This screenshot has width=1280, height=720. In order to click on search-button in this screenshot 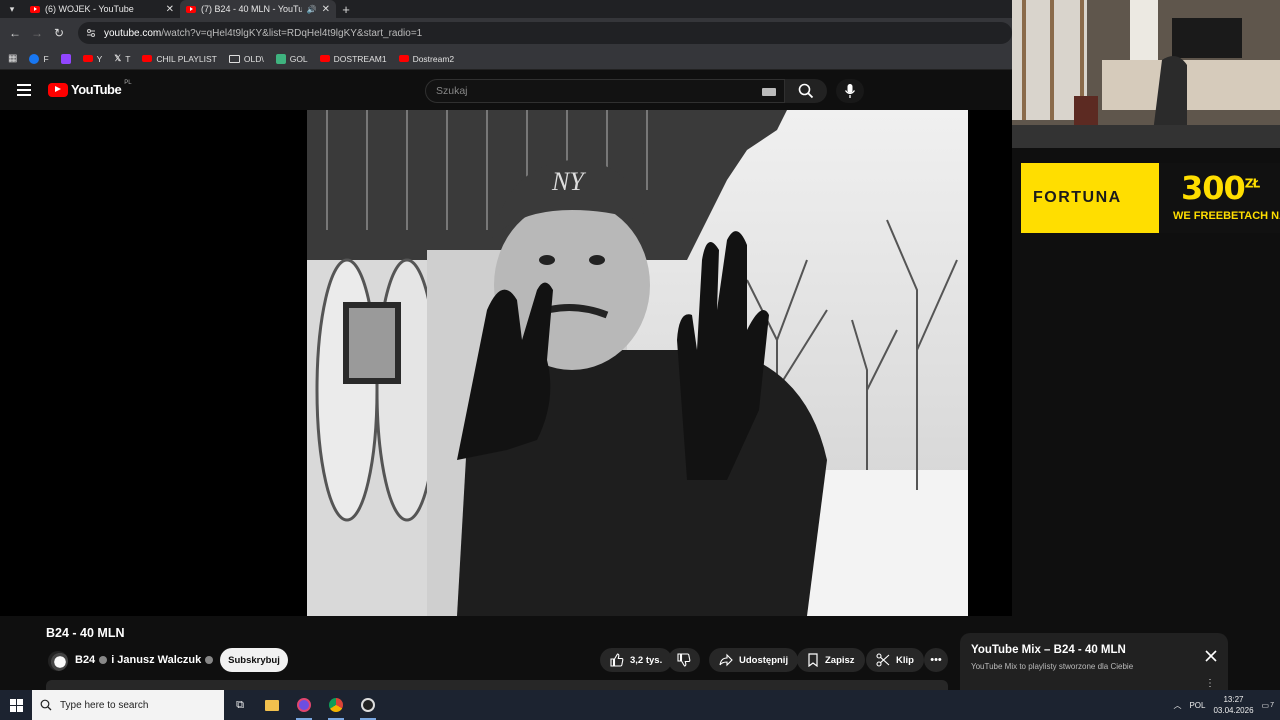, I will do `click(806, 91)`.